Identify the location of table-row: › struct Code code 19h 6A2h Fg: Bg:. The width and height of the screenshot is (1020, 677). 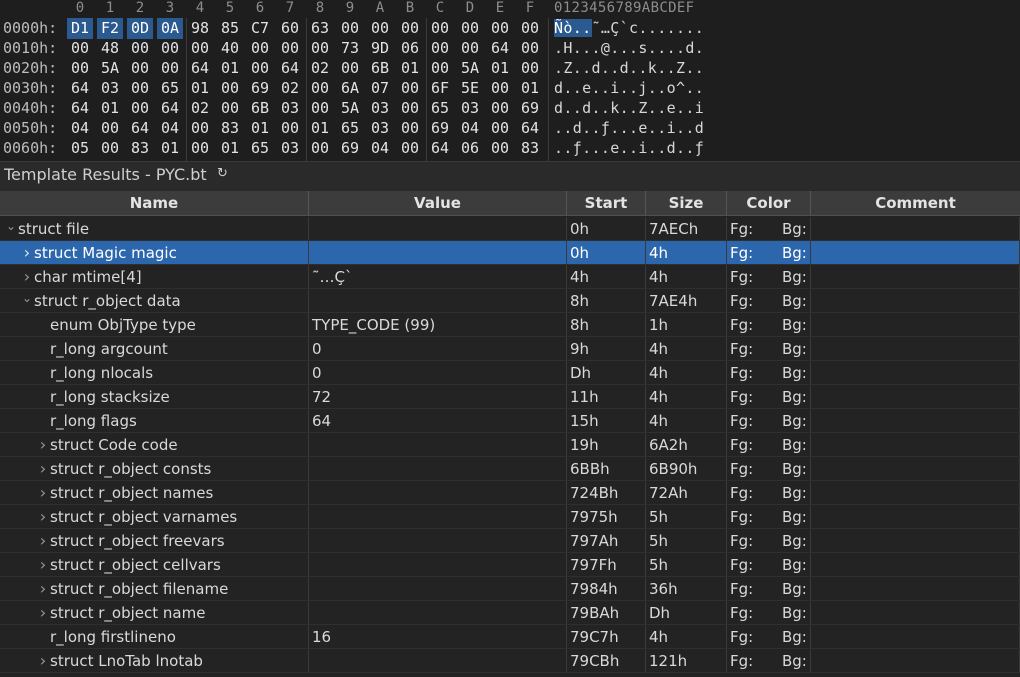
(510, 445).